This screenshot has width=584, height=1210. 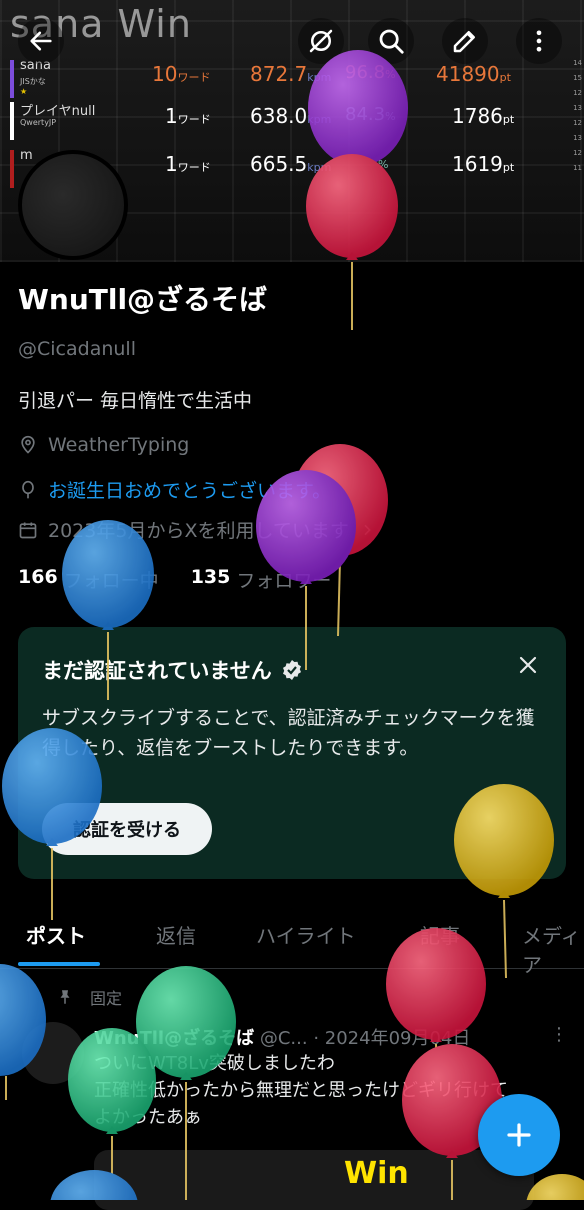 I want to click on post-date: · 2024年09月04日, so click(x=392, y=1038).